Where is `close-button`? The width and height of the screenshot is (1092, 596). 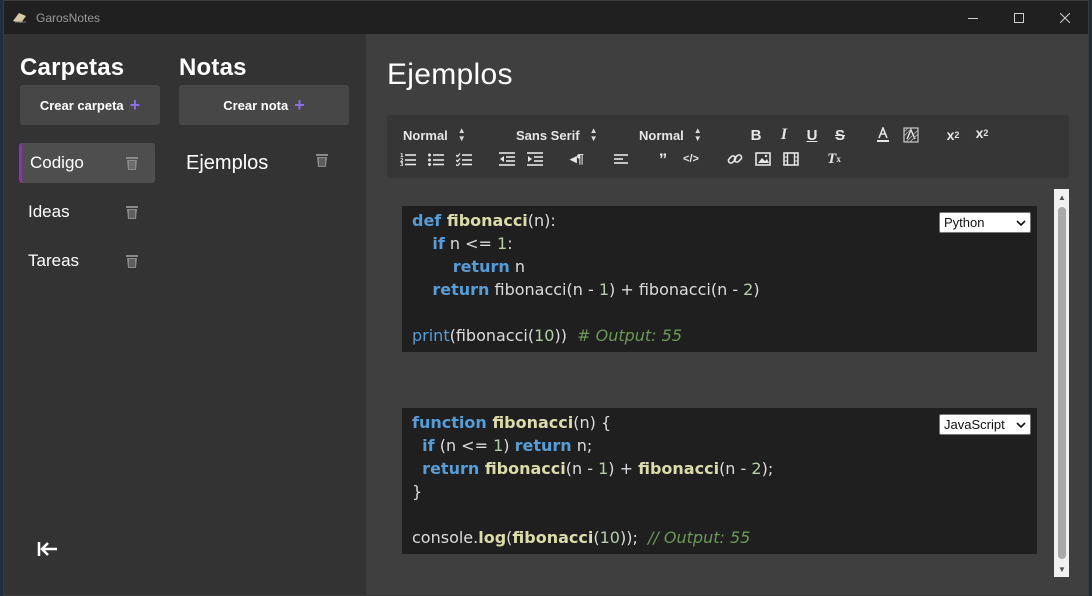
close-button is located at coordinates (1065, 17).